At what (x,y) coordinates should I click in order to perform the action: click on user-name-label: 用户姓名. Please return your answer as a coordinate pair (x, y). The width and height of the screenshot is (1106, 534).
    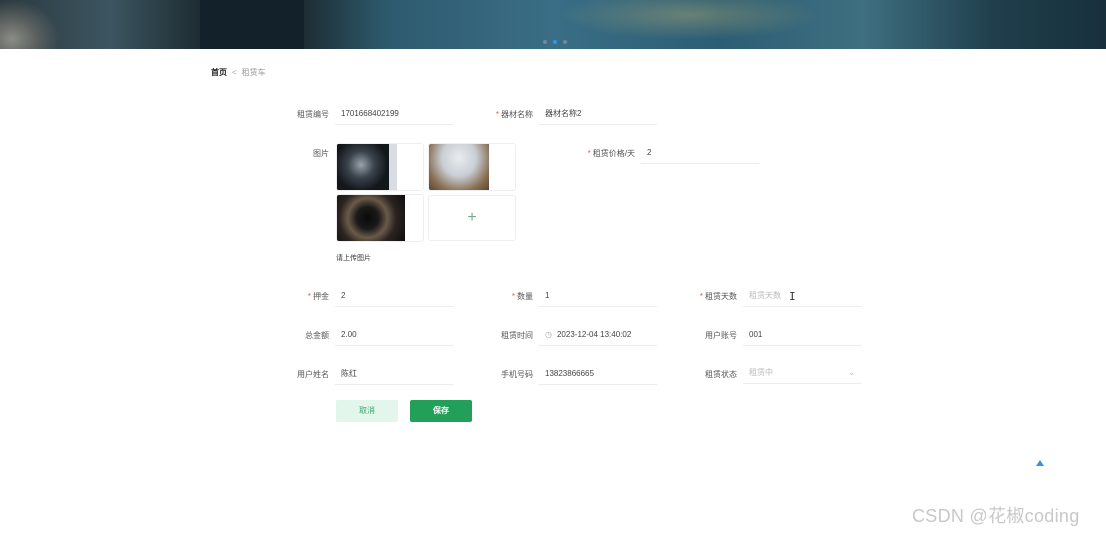
    Looking at the image, I should click on (313, 374).